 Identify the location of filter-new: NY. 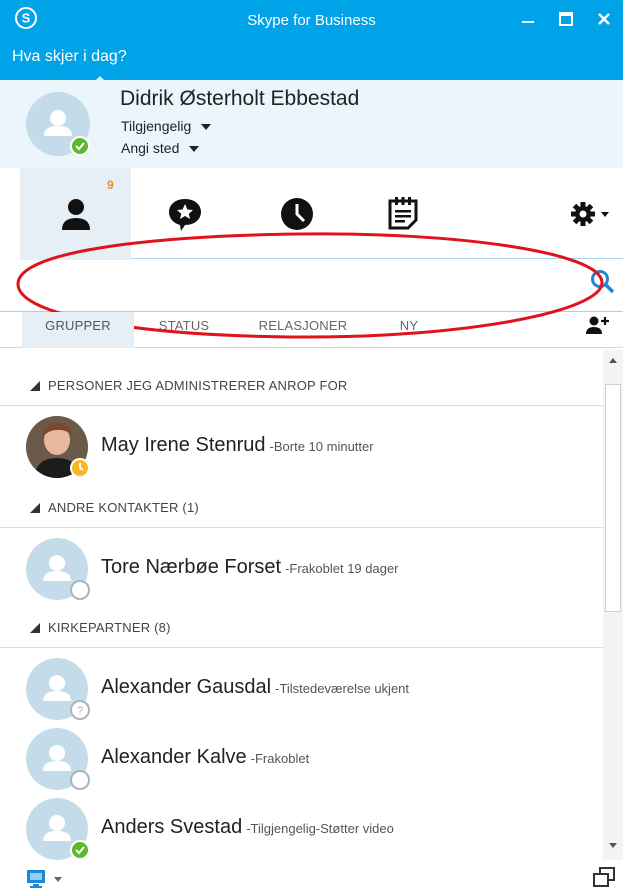
(409, 330).